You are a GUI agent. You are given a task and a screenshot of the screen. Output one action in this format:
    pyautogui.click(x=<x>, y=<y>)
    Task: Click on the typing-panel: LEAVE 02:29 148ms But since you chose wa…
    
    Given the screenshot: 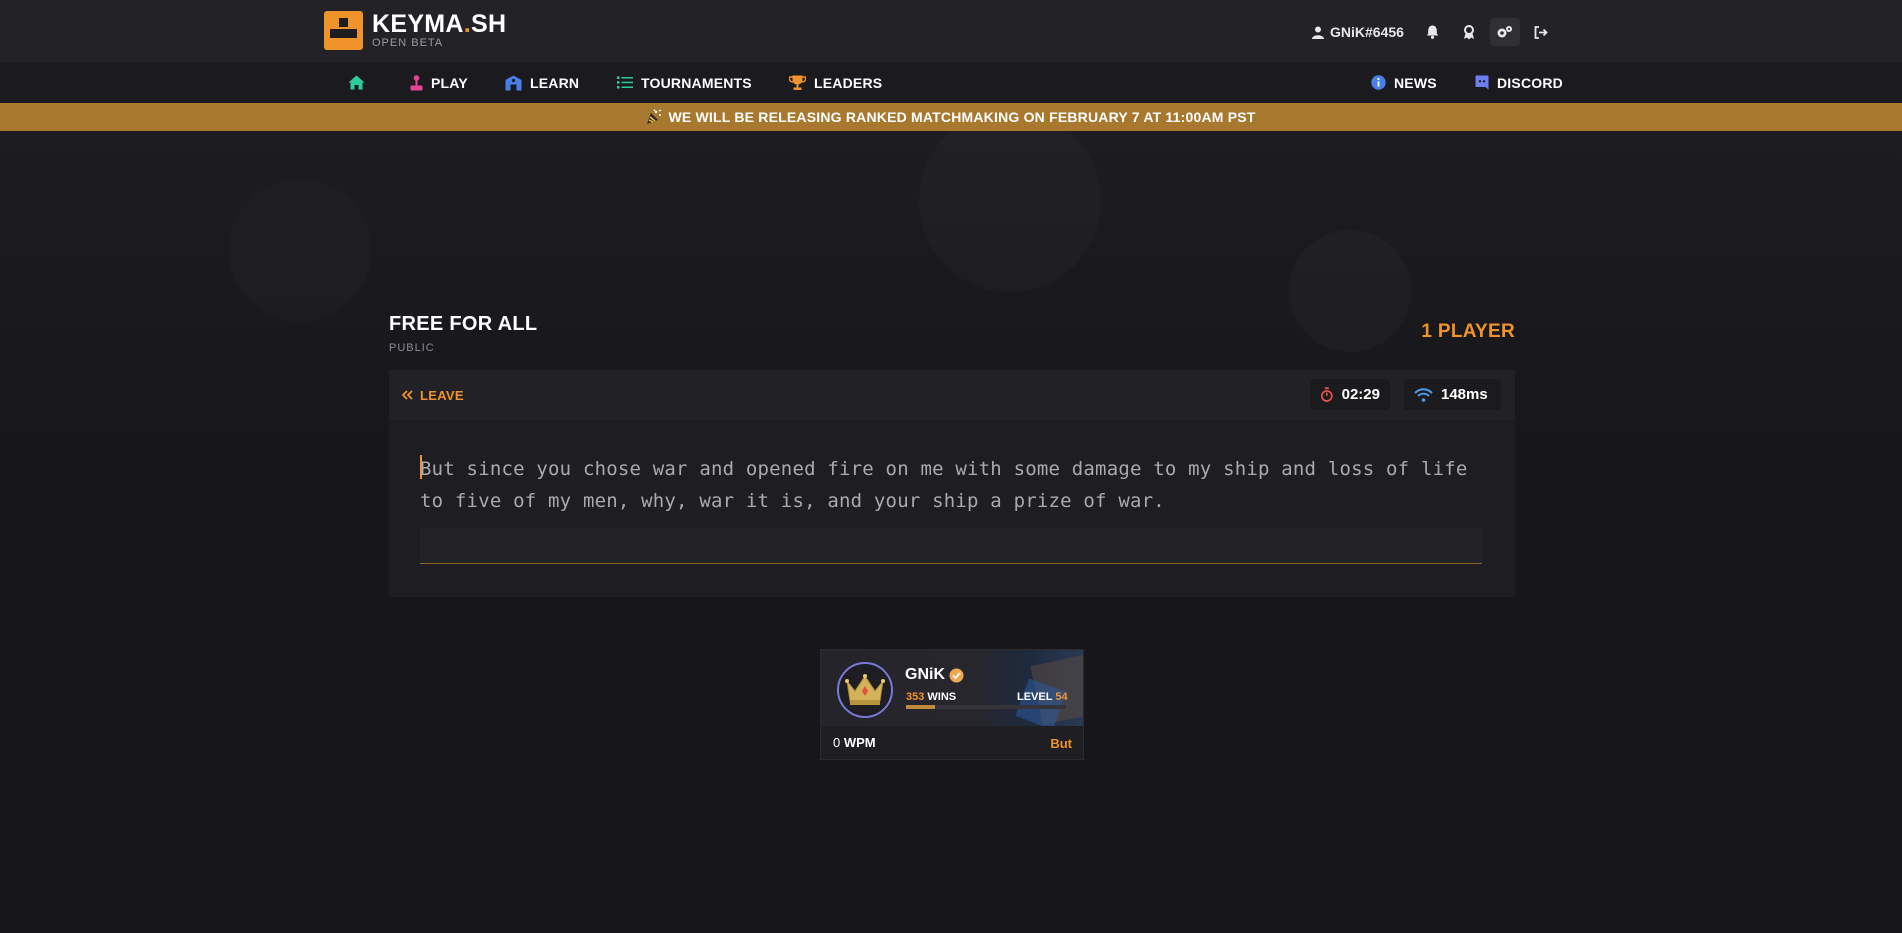 What is the action you would take?
    pyautogui.click(x=952, y=483)
    